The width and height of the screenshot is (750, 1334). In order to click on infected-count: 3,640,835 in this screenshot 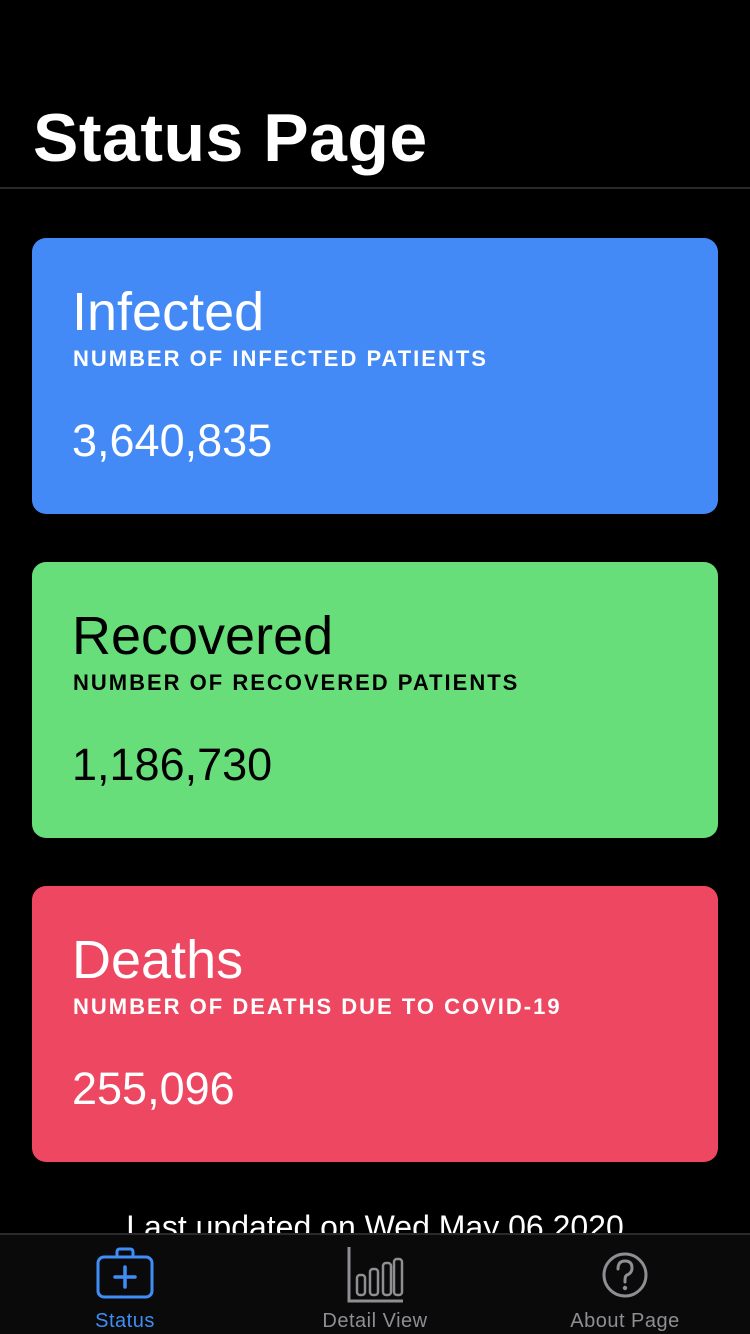, I will do `click(172, 440)`.